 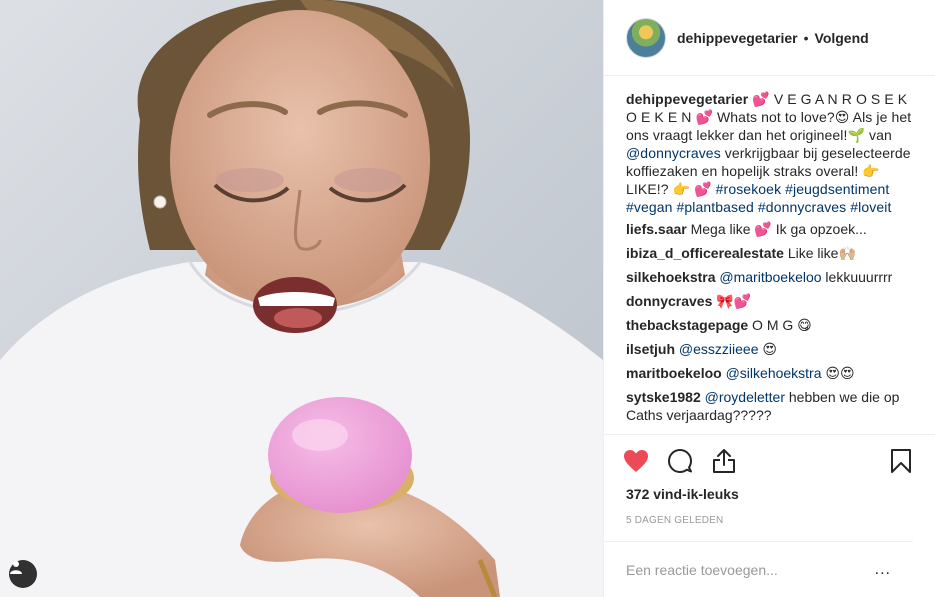 I want to click on comment-row: silkehoekstra @maritboekeloo lekkuuurrrr, so click(x=769, y=277).